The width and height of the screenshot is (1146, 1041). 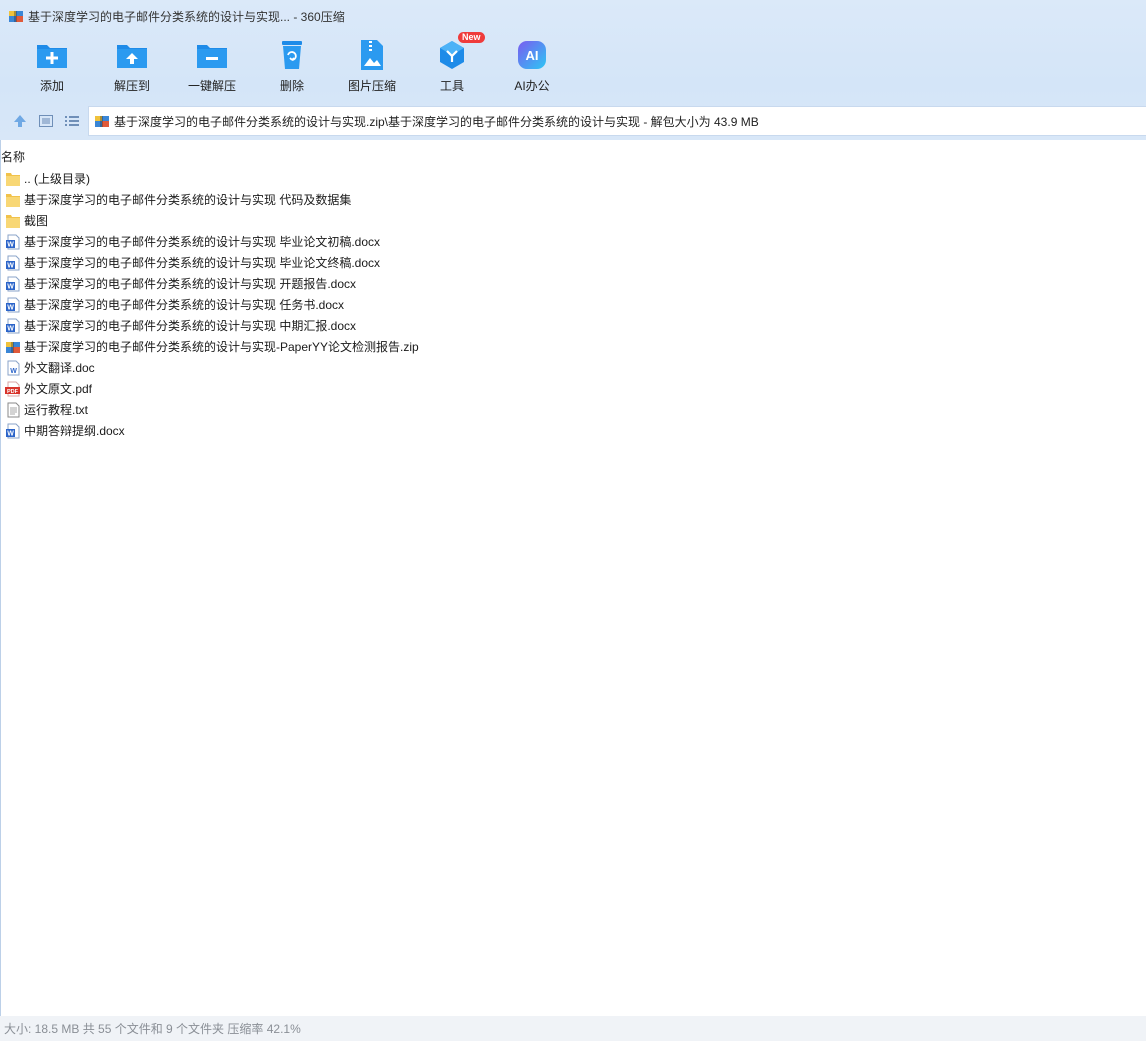 What do you see at coordinates (371, 86) in the screenshot?
I see `image-compress-button-label: 图片压缩` at bounding box center [371, 86].